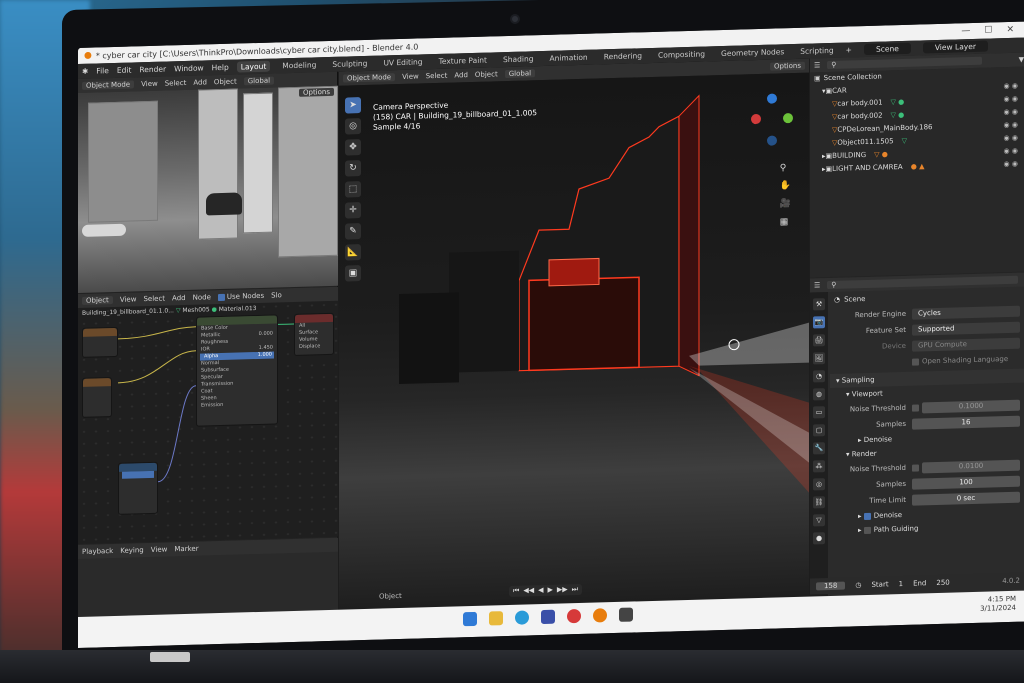 The width and height of the screenshot is (1024, 683). I want to click on timeline-menu-keying: Keying, so click(132, 550).